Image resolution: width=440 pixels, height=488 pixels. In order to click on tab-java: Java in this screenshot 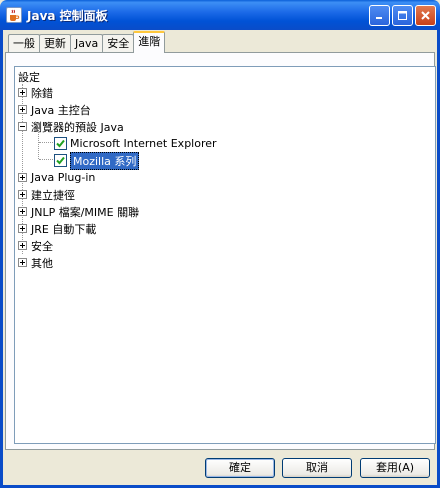, I will do `click(87, 43)`.